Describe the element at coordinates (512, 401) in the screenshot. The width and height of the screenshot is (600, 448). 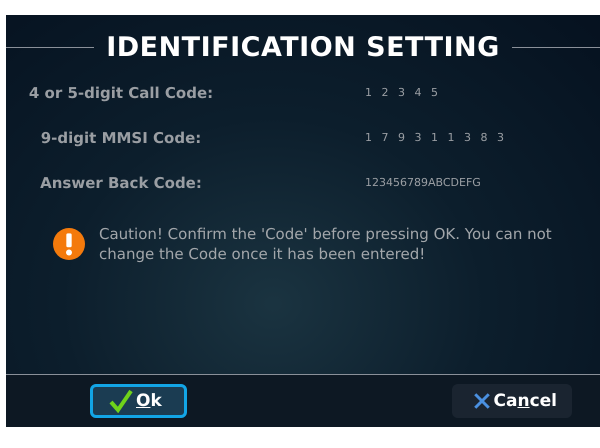
I see `cancel-button: Cancel` at that location.